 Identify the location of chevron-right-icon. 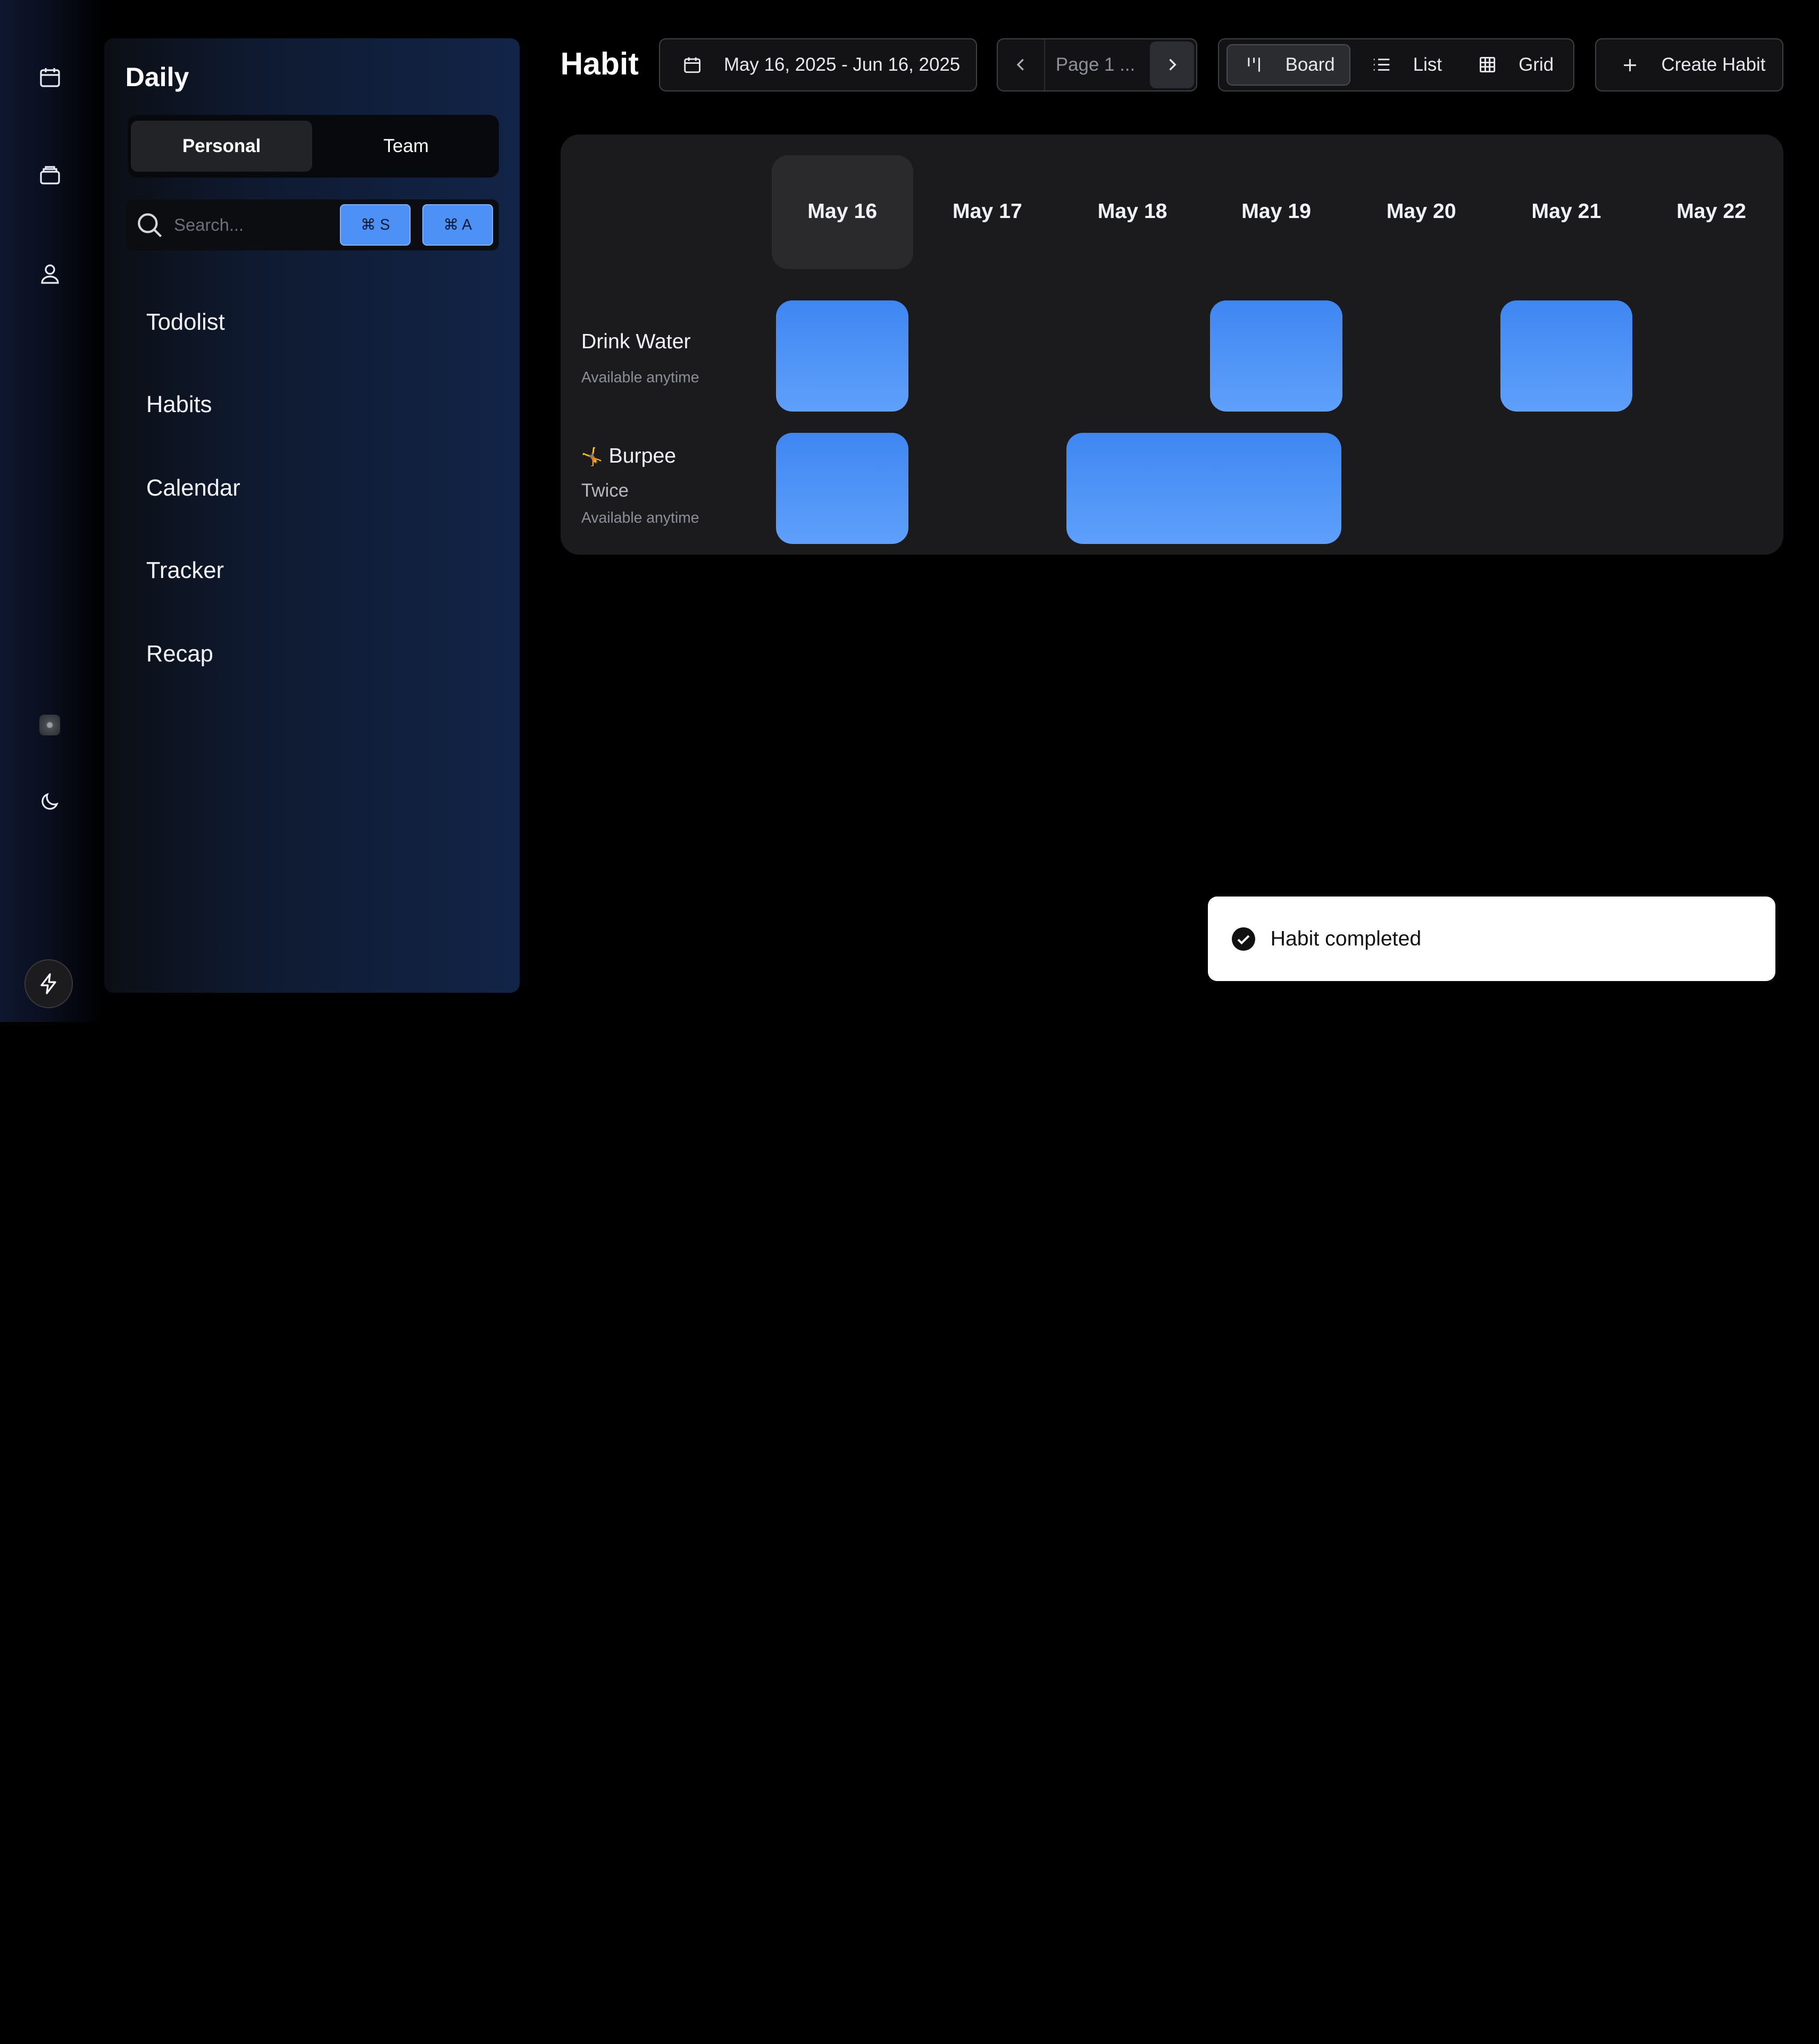
(1172, 64).